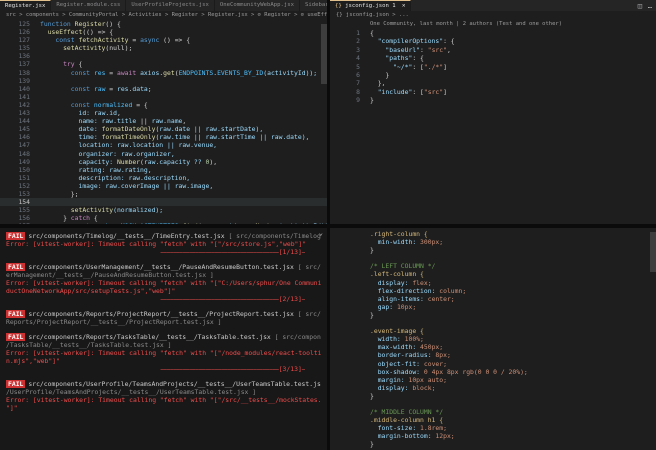  What do you see at coordinates (26, 5) in the screenshot?
I see `editor-tab: Register.jsx` at bounding box center [26, 5].